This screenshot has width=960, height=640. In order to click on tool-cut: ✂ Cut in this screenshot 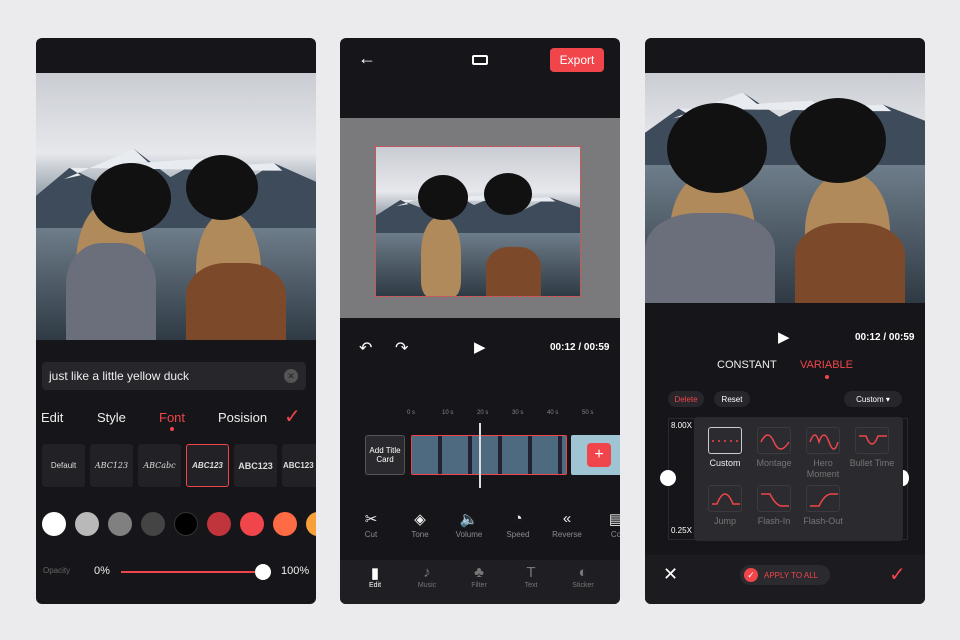, I will do `click(371, 524)`.